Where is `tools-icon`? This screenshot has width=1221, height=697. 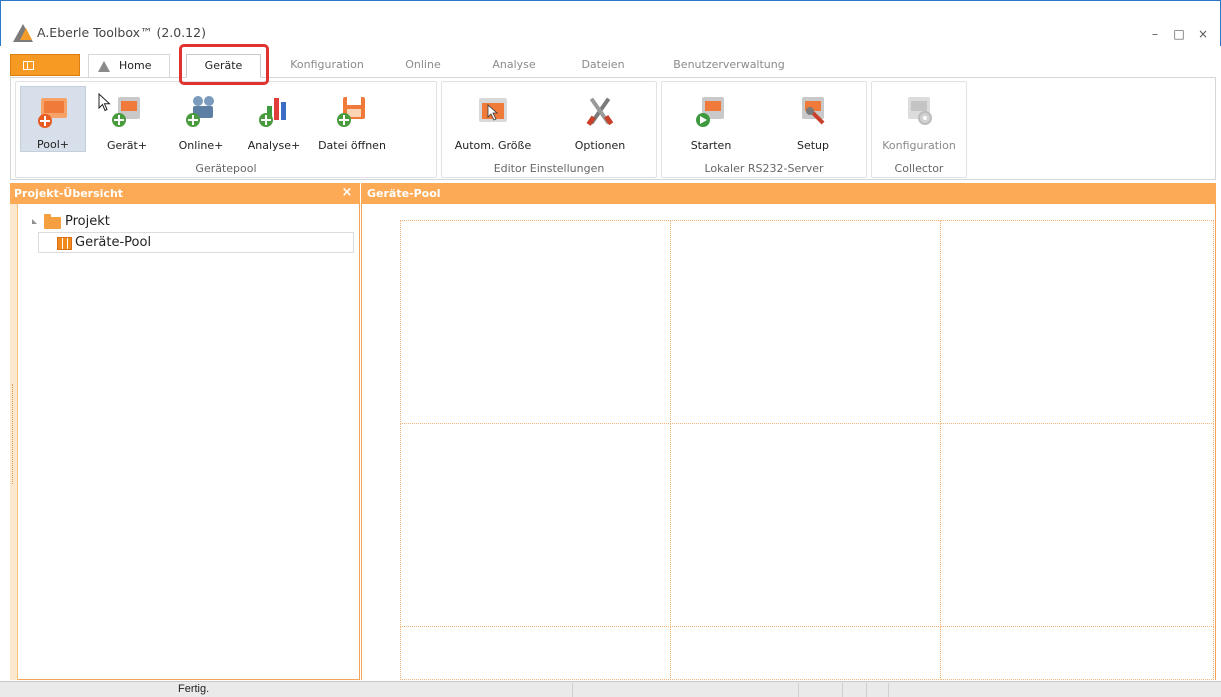
tools-icon is located at coordinates (600, 111).